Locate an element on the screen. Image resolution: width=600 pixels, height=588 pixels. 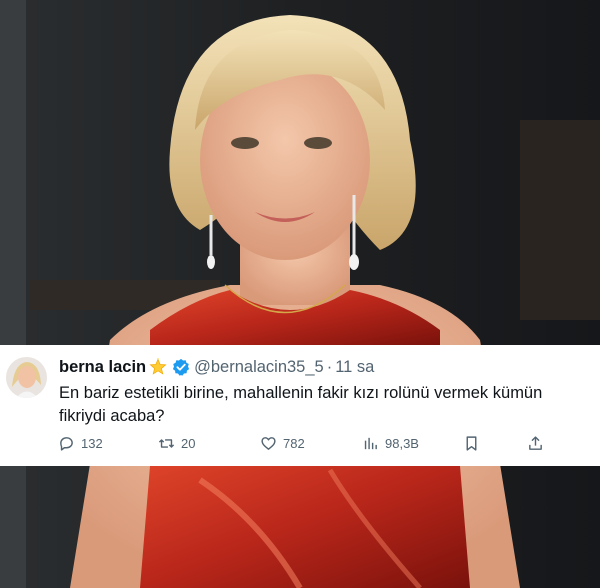
views-button: 98,3B is located at coordinates (390, 443).